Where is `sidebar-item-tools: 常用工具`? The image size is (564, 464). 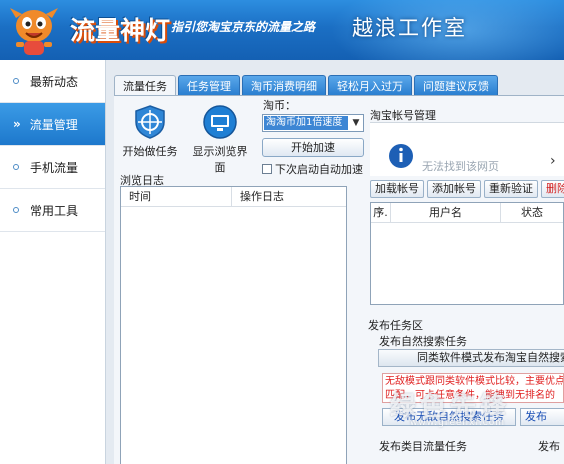 sidebar-item-tools: 常用工具 is located at coordinates (52, 210).